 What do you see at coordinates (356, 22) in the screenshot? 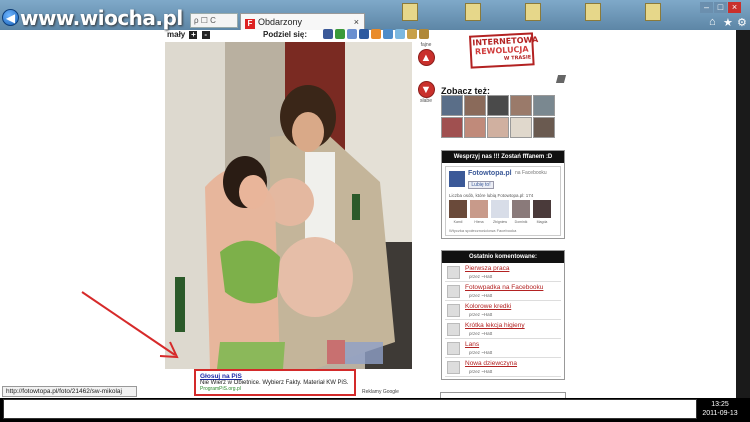
I see `tab-close-icon: ×` at bounding box center [356, 22].